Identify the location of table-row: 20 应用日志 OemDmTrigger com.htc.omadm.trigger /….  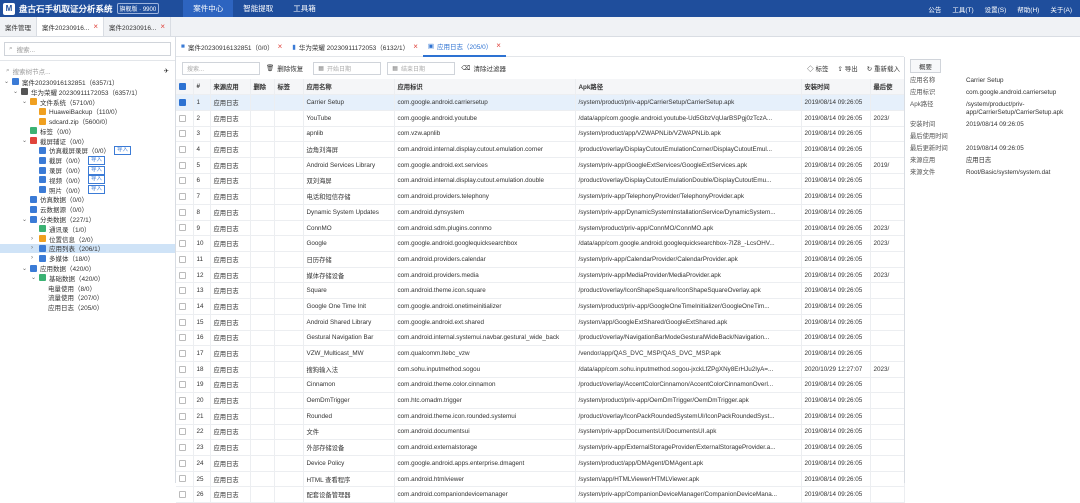
(540, 400).